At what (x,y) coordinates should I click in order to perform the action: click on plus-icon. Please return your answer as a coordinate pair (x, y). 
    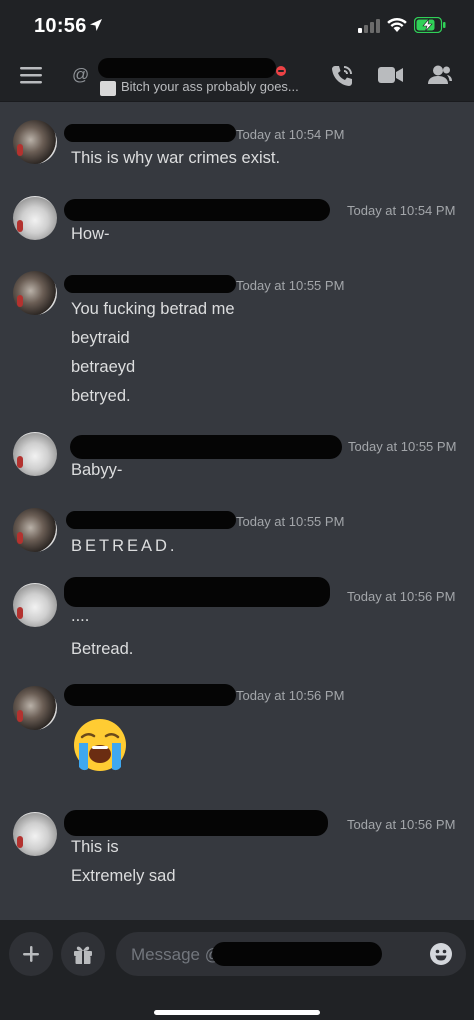
    Looking at the image, I should click on (31, 954).